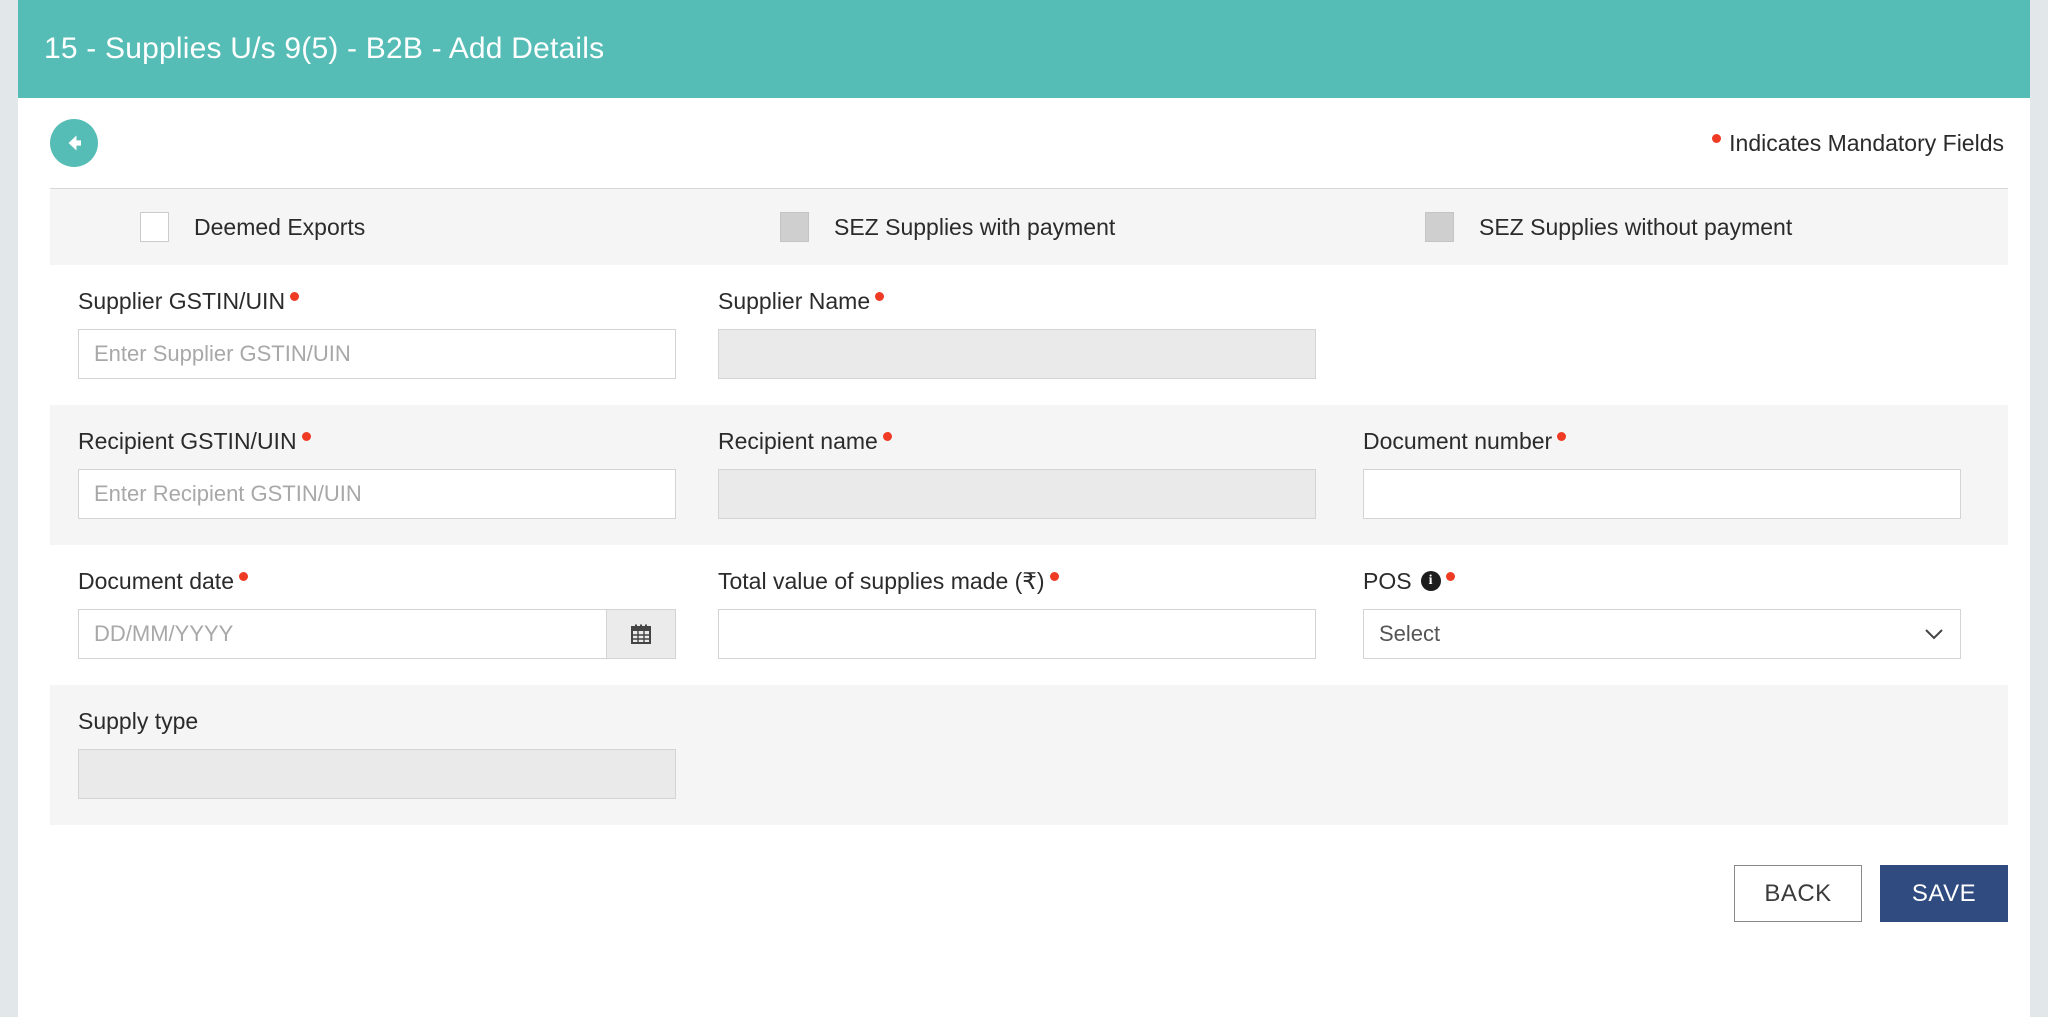 The image size is (2048, 1017). I want to click on supplier-gstin-label: Supplier GSTIN/UIN, so click(182, 300).